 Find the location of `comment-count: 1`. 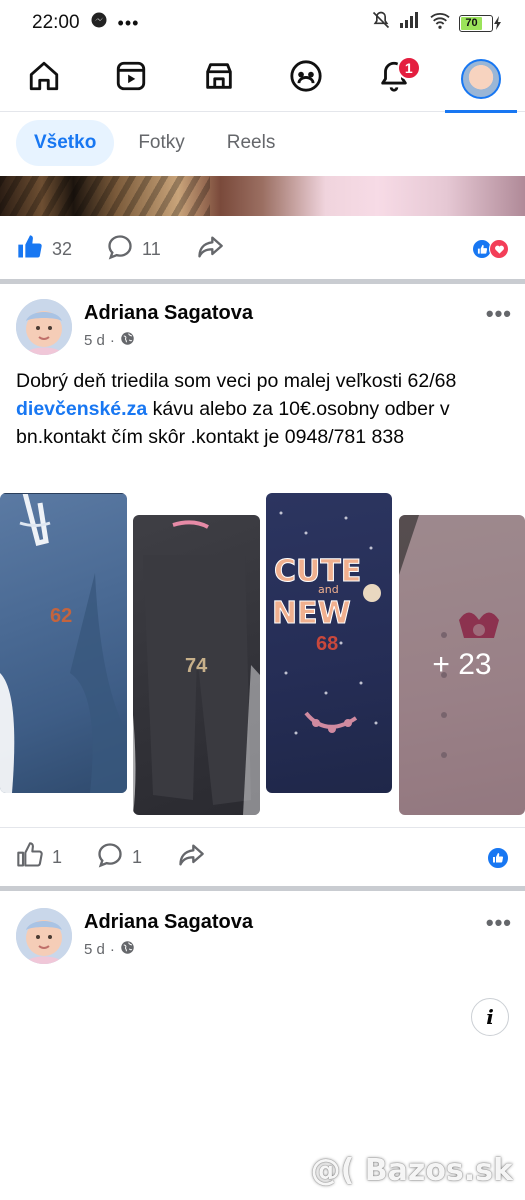

comment-count: 1 is located at coordinates (137, 857).